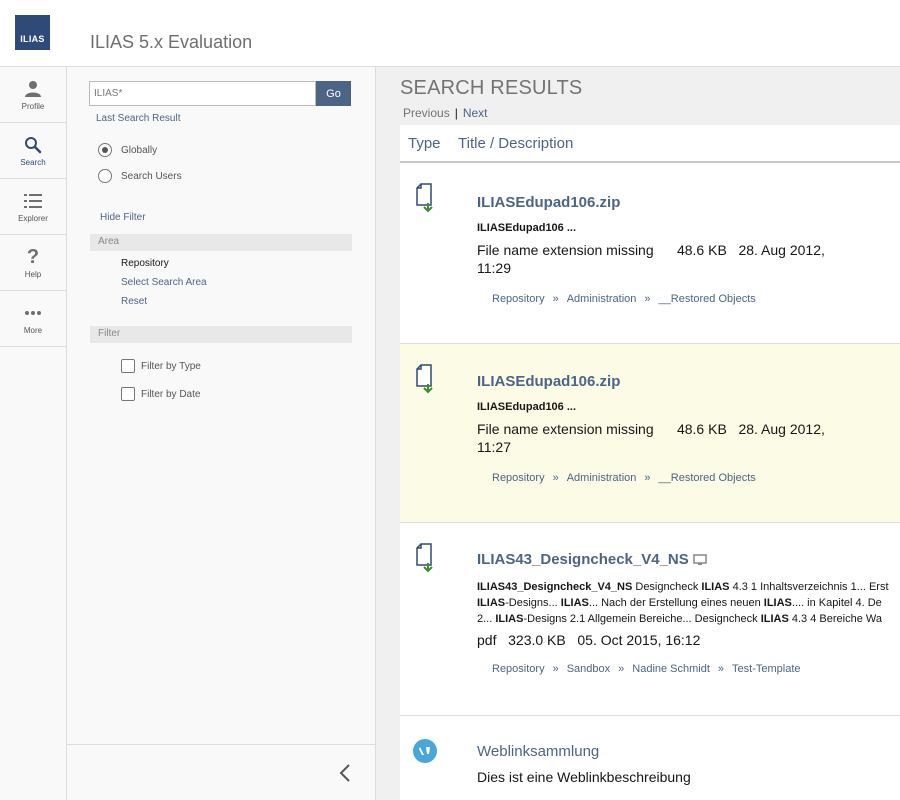 The height and width of the screenshot is (800, 900). Describe the element at coordinates (583, 559) in the screenshot. I see `result-title-link: ILIAS43_Designcheck_V4_NS` at that location.